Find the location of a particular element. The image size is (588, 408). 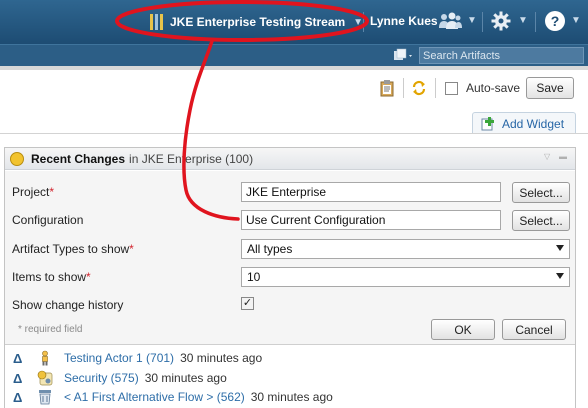

stream-selector: JKE Enterprise Testing Stream ▼ is located at coordinates (256, 22).